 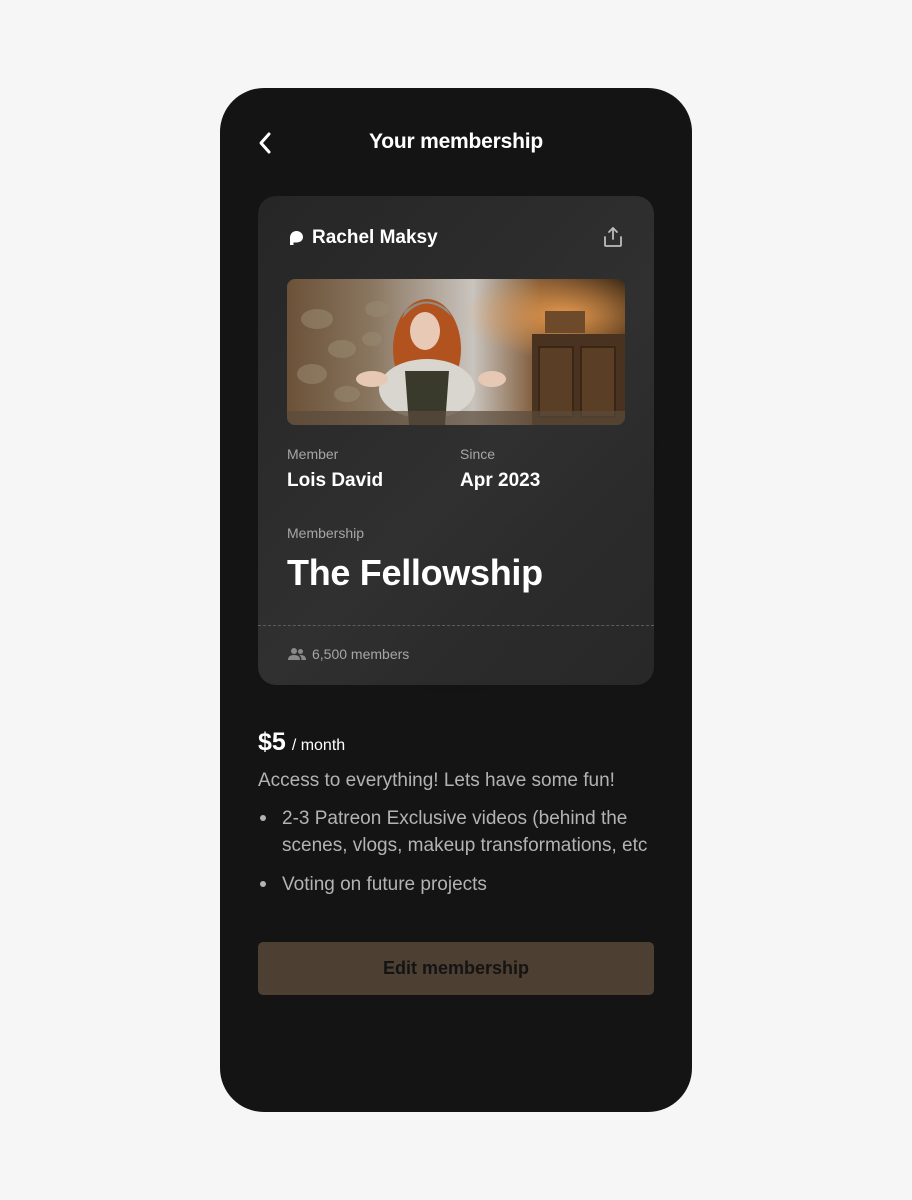 What do you see at coordinates (313, 454) in the screenshot?
I see `member-label: Member` at bounding box center [313, 454].